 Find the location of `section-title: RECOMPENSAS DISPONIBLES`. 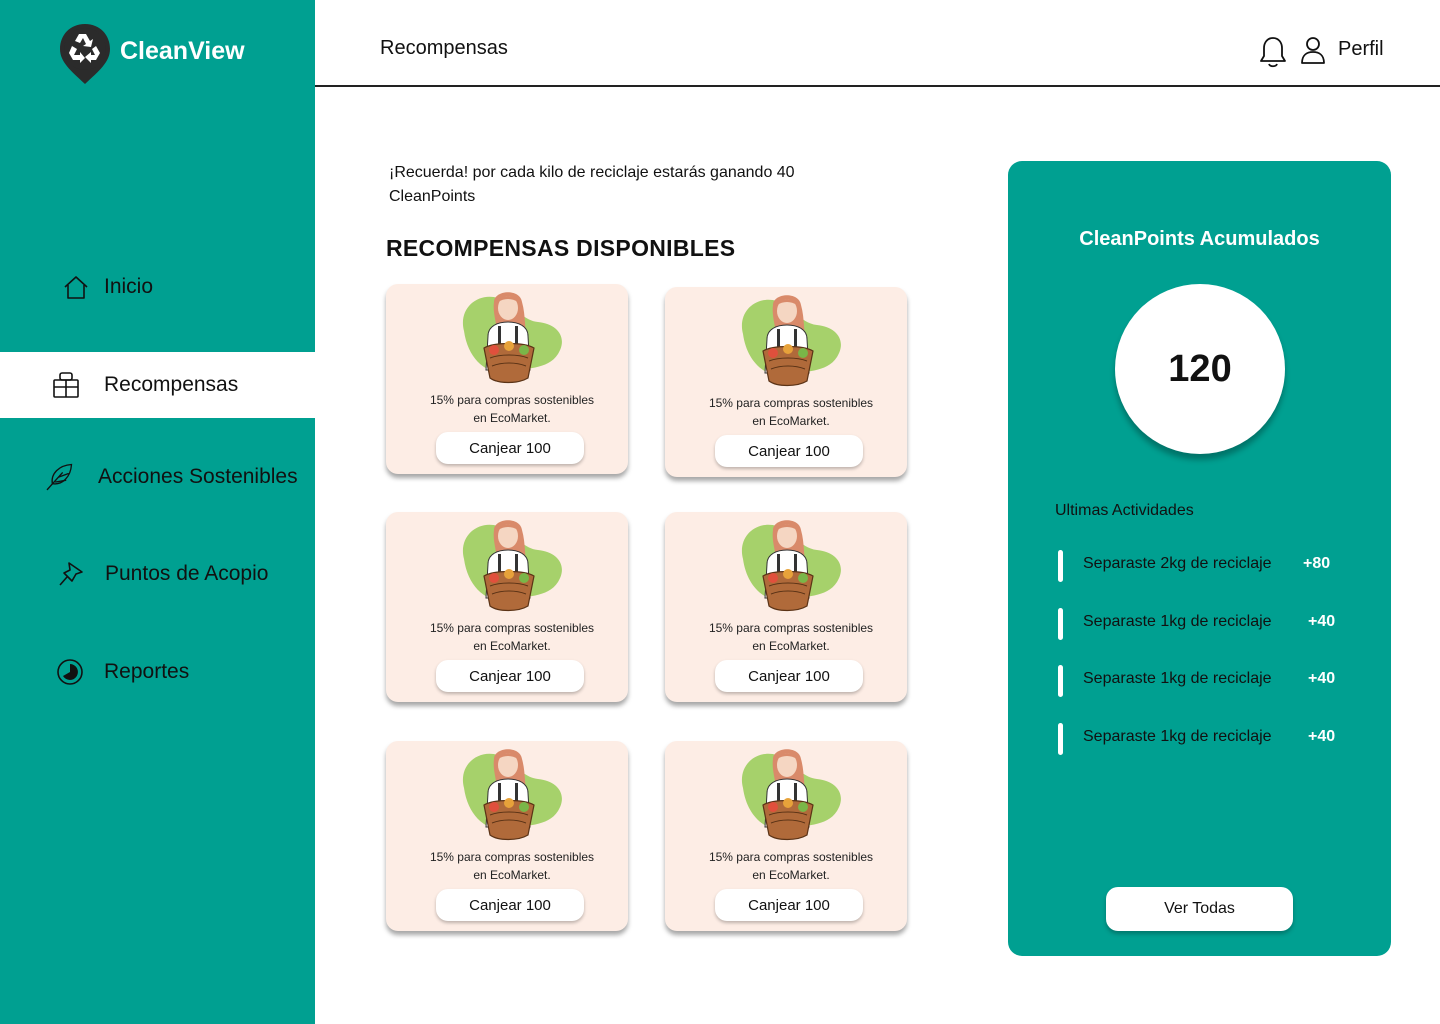

section-title: RECOMPENSAS DISPONIBLES is located at coordinates (561, 248).